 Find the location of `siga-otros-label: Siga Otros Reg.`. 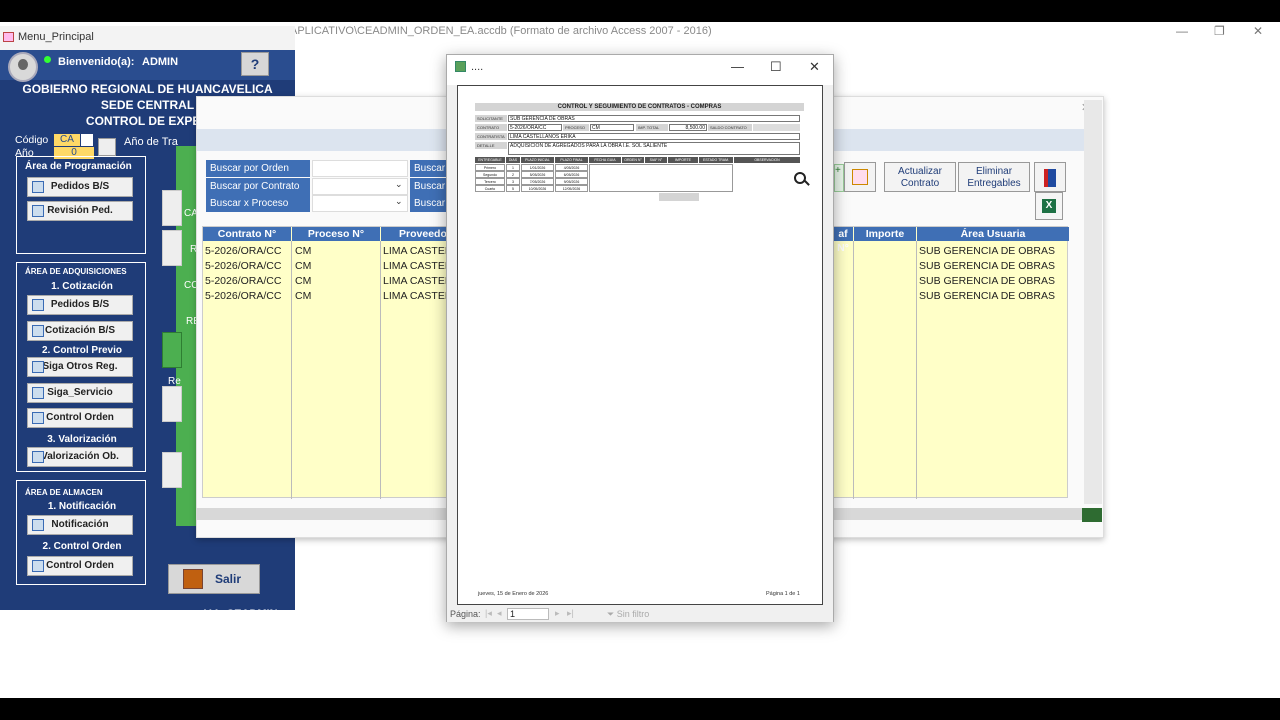

siga-otros-label: Siga Otros Reg. is located at coordinates (80, 366).